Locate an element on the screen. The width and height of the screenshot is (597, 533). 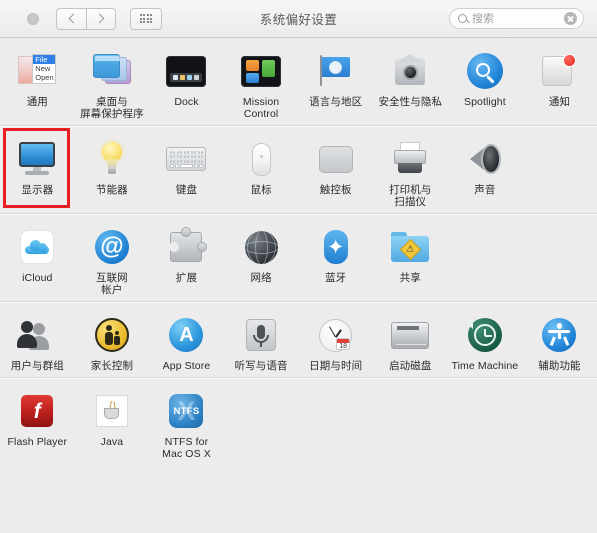
pane-label: 键盘 is located at coordinates (186, 190).